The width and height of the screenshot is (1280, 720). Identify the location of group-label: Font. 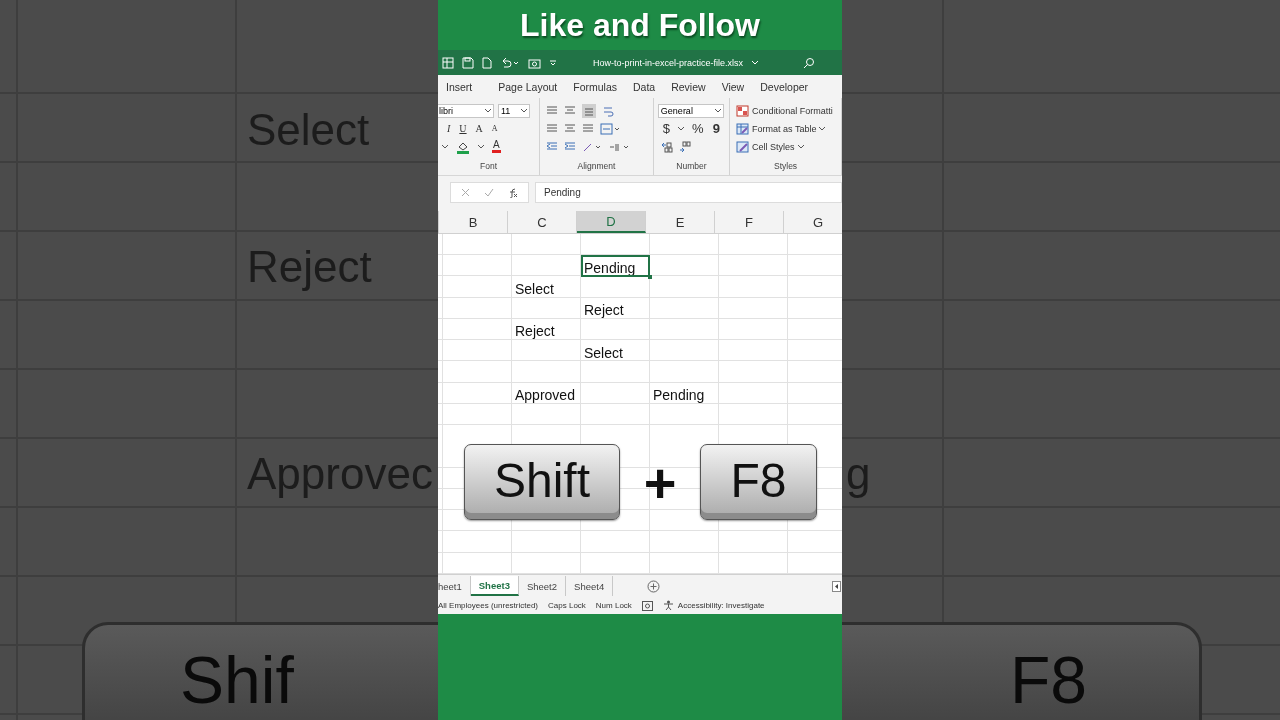
(488, 167).